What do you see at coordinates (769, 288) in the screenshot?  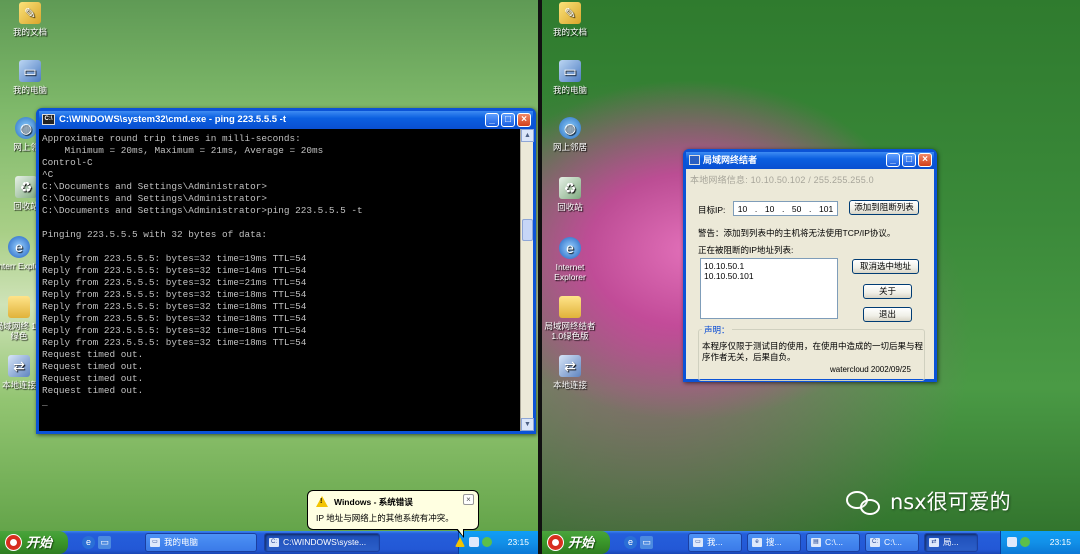 I see `blocked-ip-list: 10.10.50.1 10.10.50.101` at bounding box center [769, 288].